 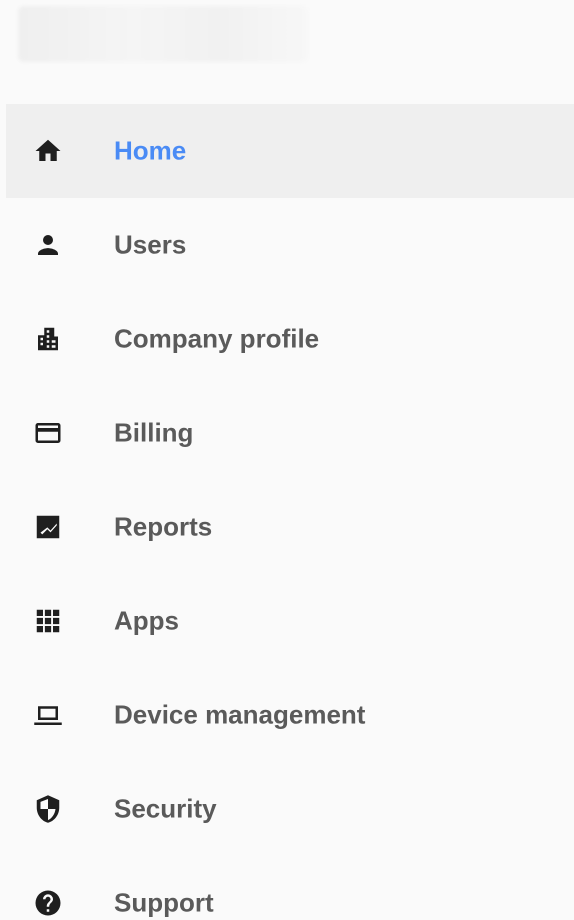 What do you see at coordinates (146, 620) in the screenshot?
I see `sidebar-item-label: Apps` at bounding box center [146, 620].